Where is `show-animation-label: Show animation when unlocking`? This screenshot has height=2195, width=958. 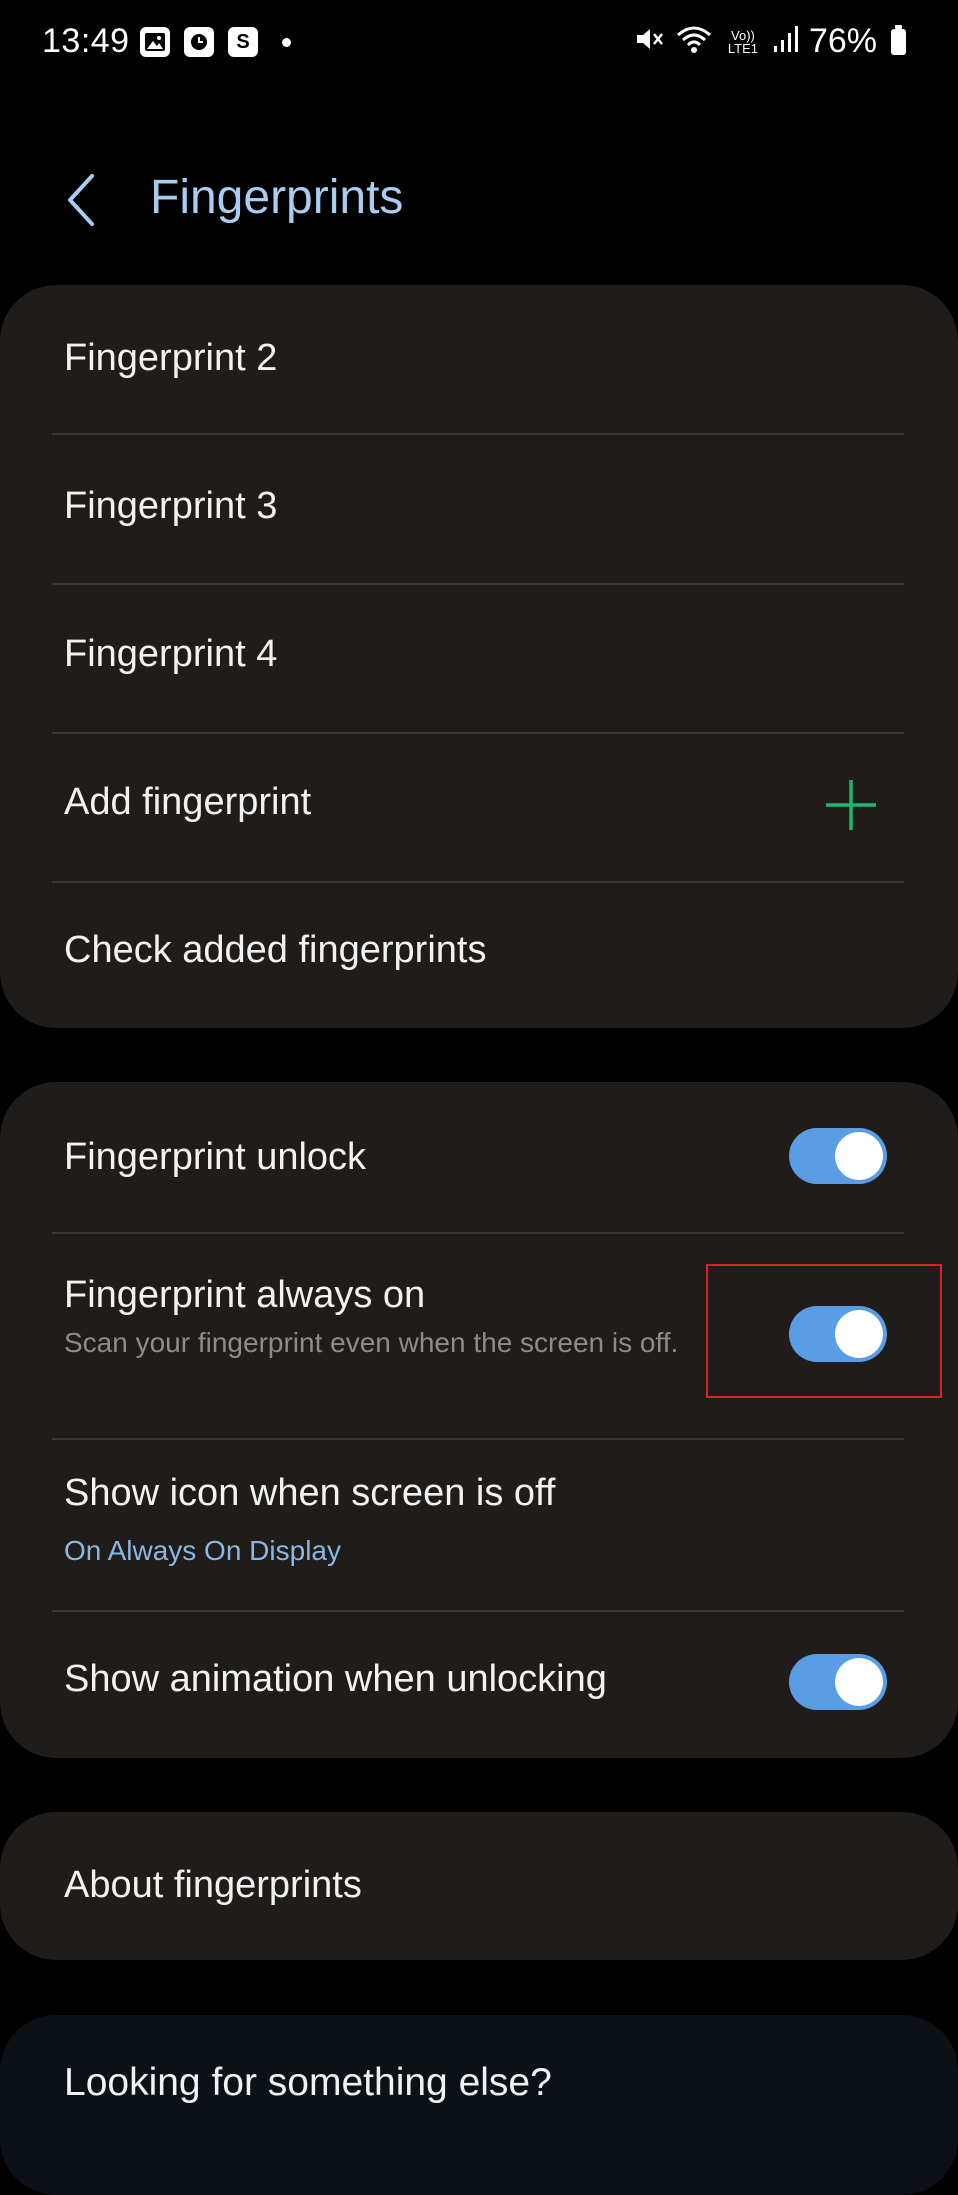
show-animation-label: Show animation when unlocking is located at coordinates (335, 1679).